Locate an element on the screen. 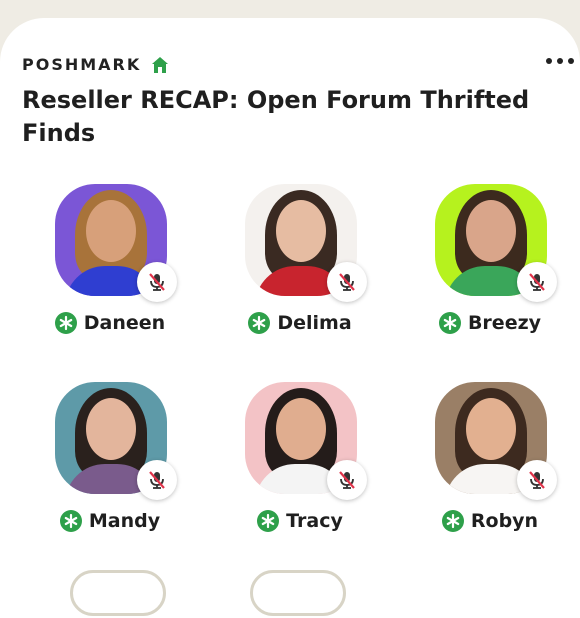 Image resolution: width=580 pixels, height=618 pixels. club-name: POSHMARK is located at coordinates (81, 64).